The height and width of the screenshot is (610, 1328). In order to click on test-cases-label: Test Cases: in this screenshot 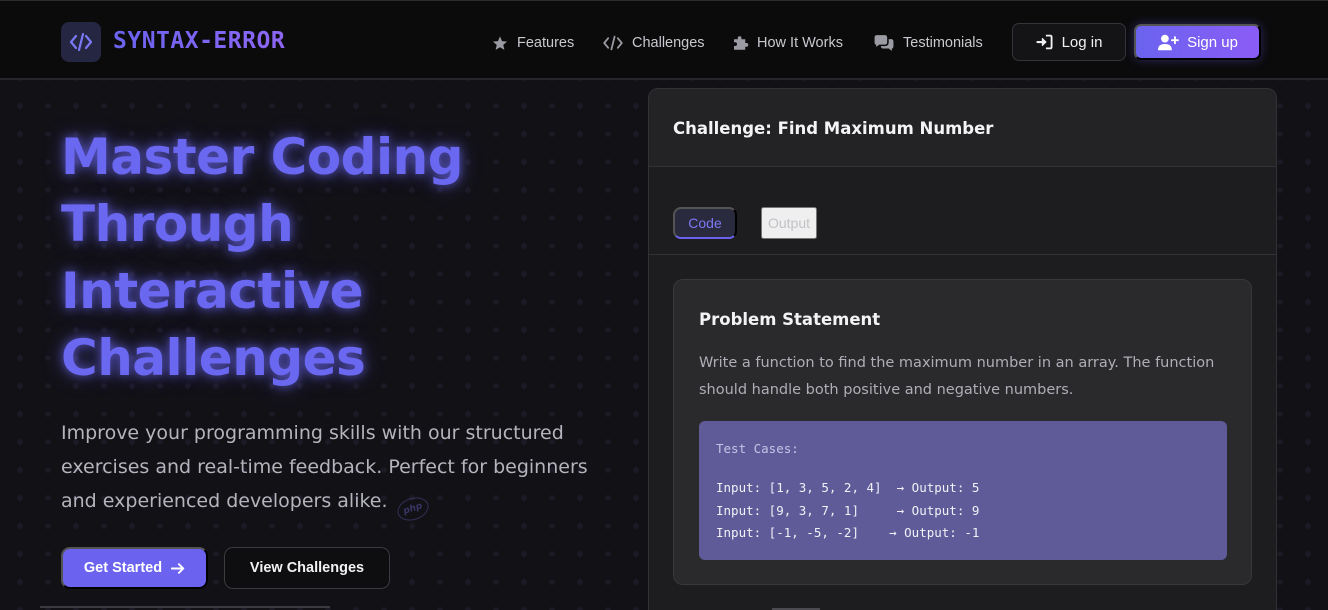, I will do `click(757, 448)`.